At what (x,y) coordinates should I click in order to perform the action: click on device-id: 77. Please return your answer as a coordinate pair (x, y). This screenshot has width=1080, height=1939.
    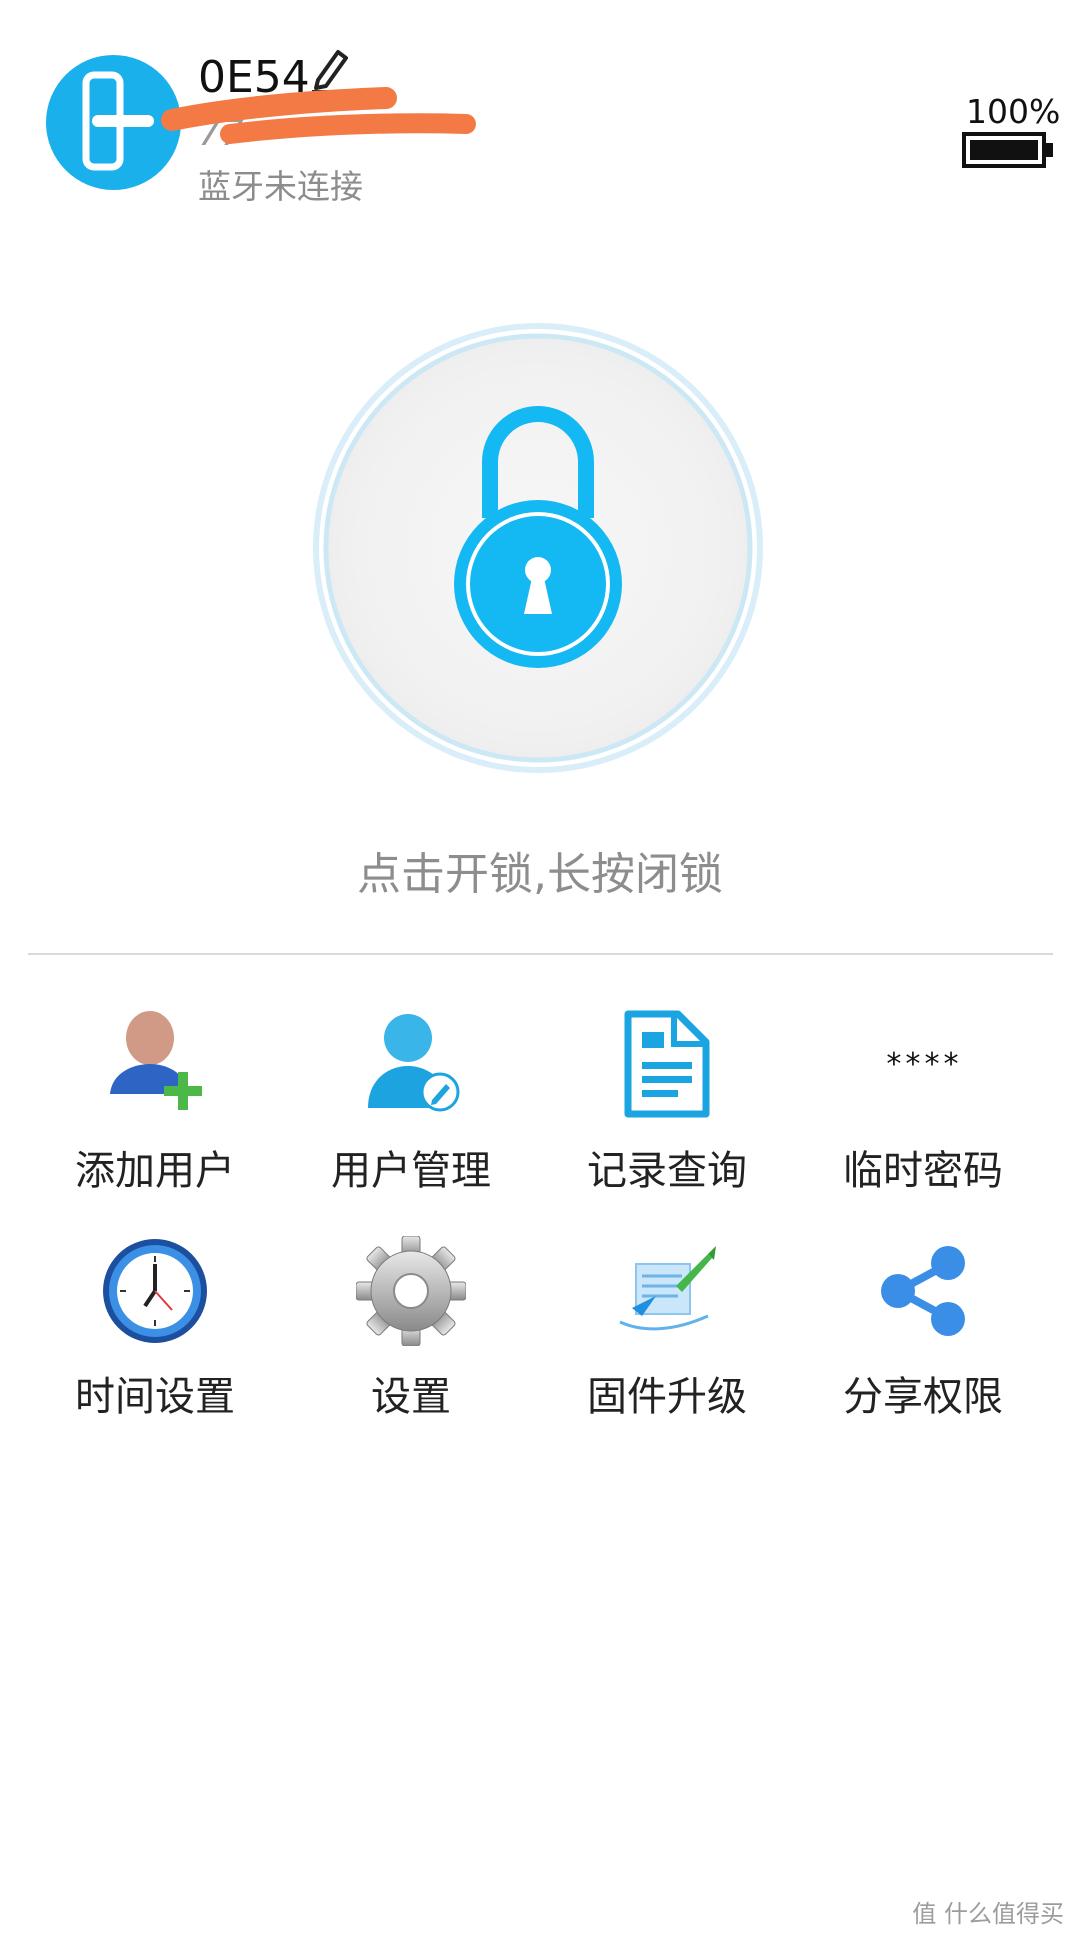
    Looking at the image, I should click on (221, 133).